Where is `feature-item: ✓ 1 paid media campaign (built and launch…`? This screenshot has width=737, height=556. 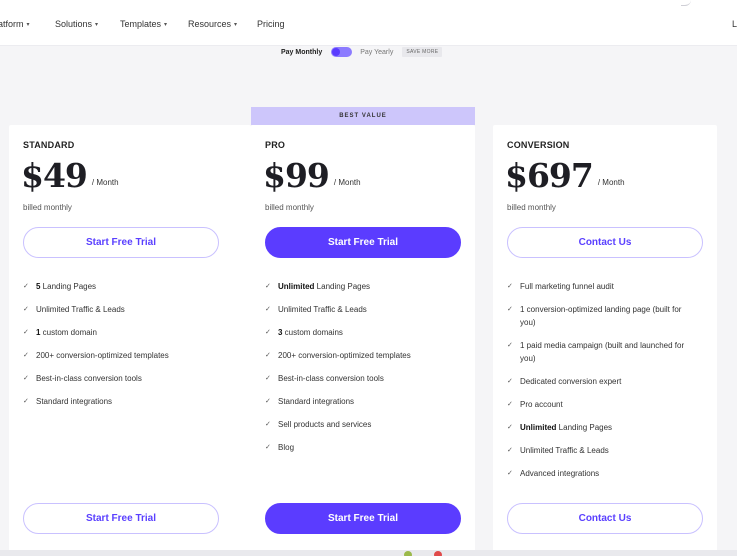 feature-item: ✓ 1 paid media campaign (built and launch… is located at coordinates (602, 352).